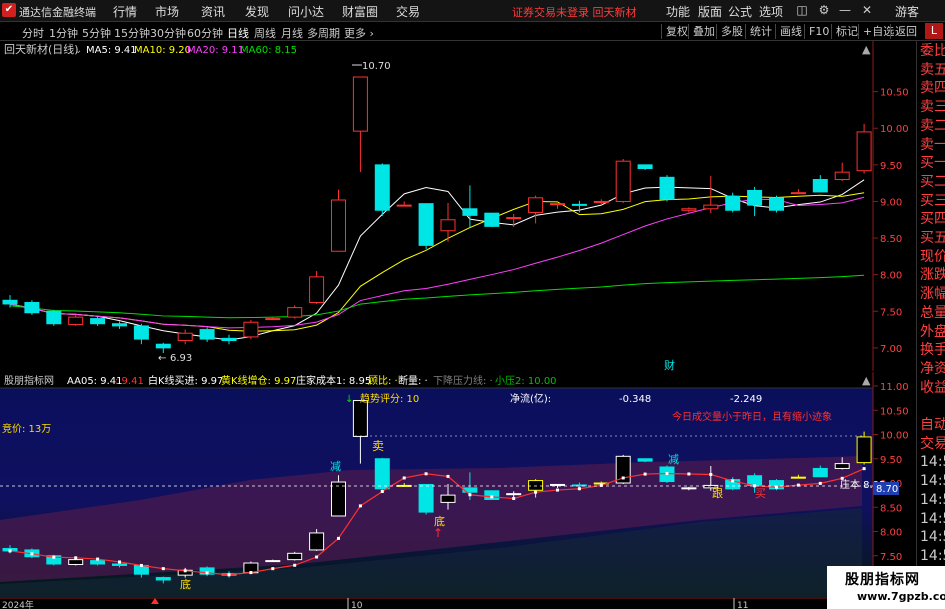 Image resolution: width=945 pixels, height=609 pixels. What do you see at coordinates (63, 33) in the screenshot?
I see `period-tab-1min: 1分钟` at bounding box center [63, 33].